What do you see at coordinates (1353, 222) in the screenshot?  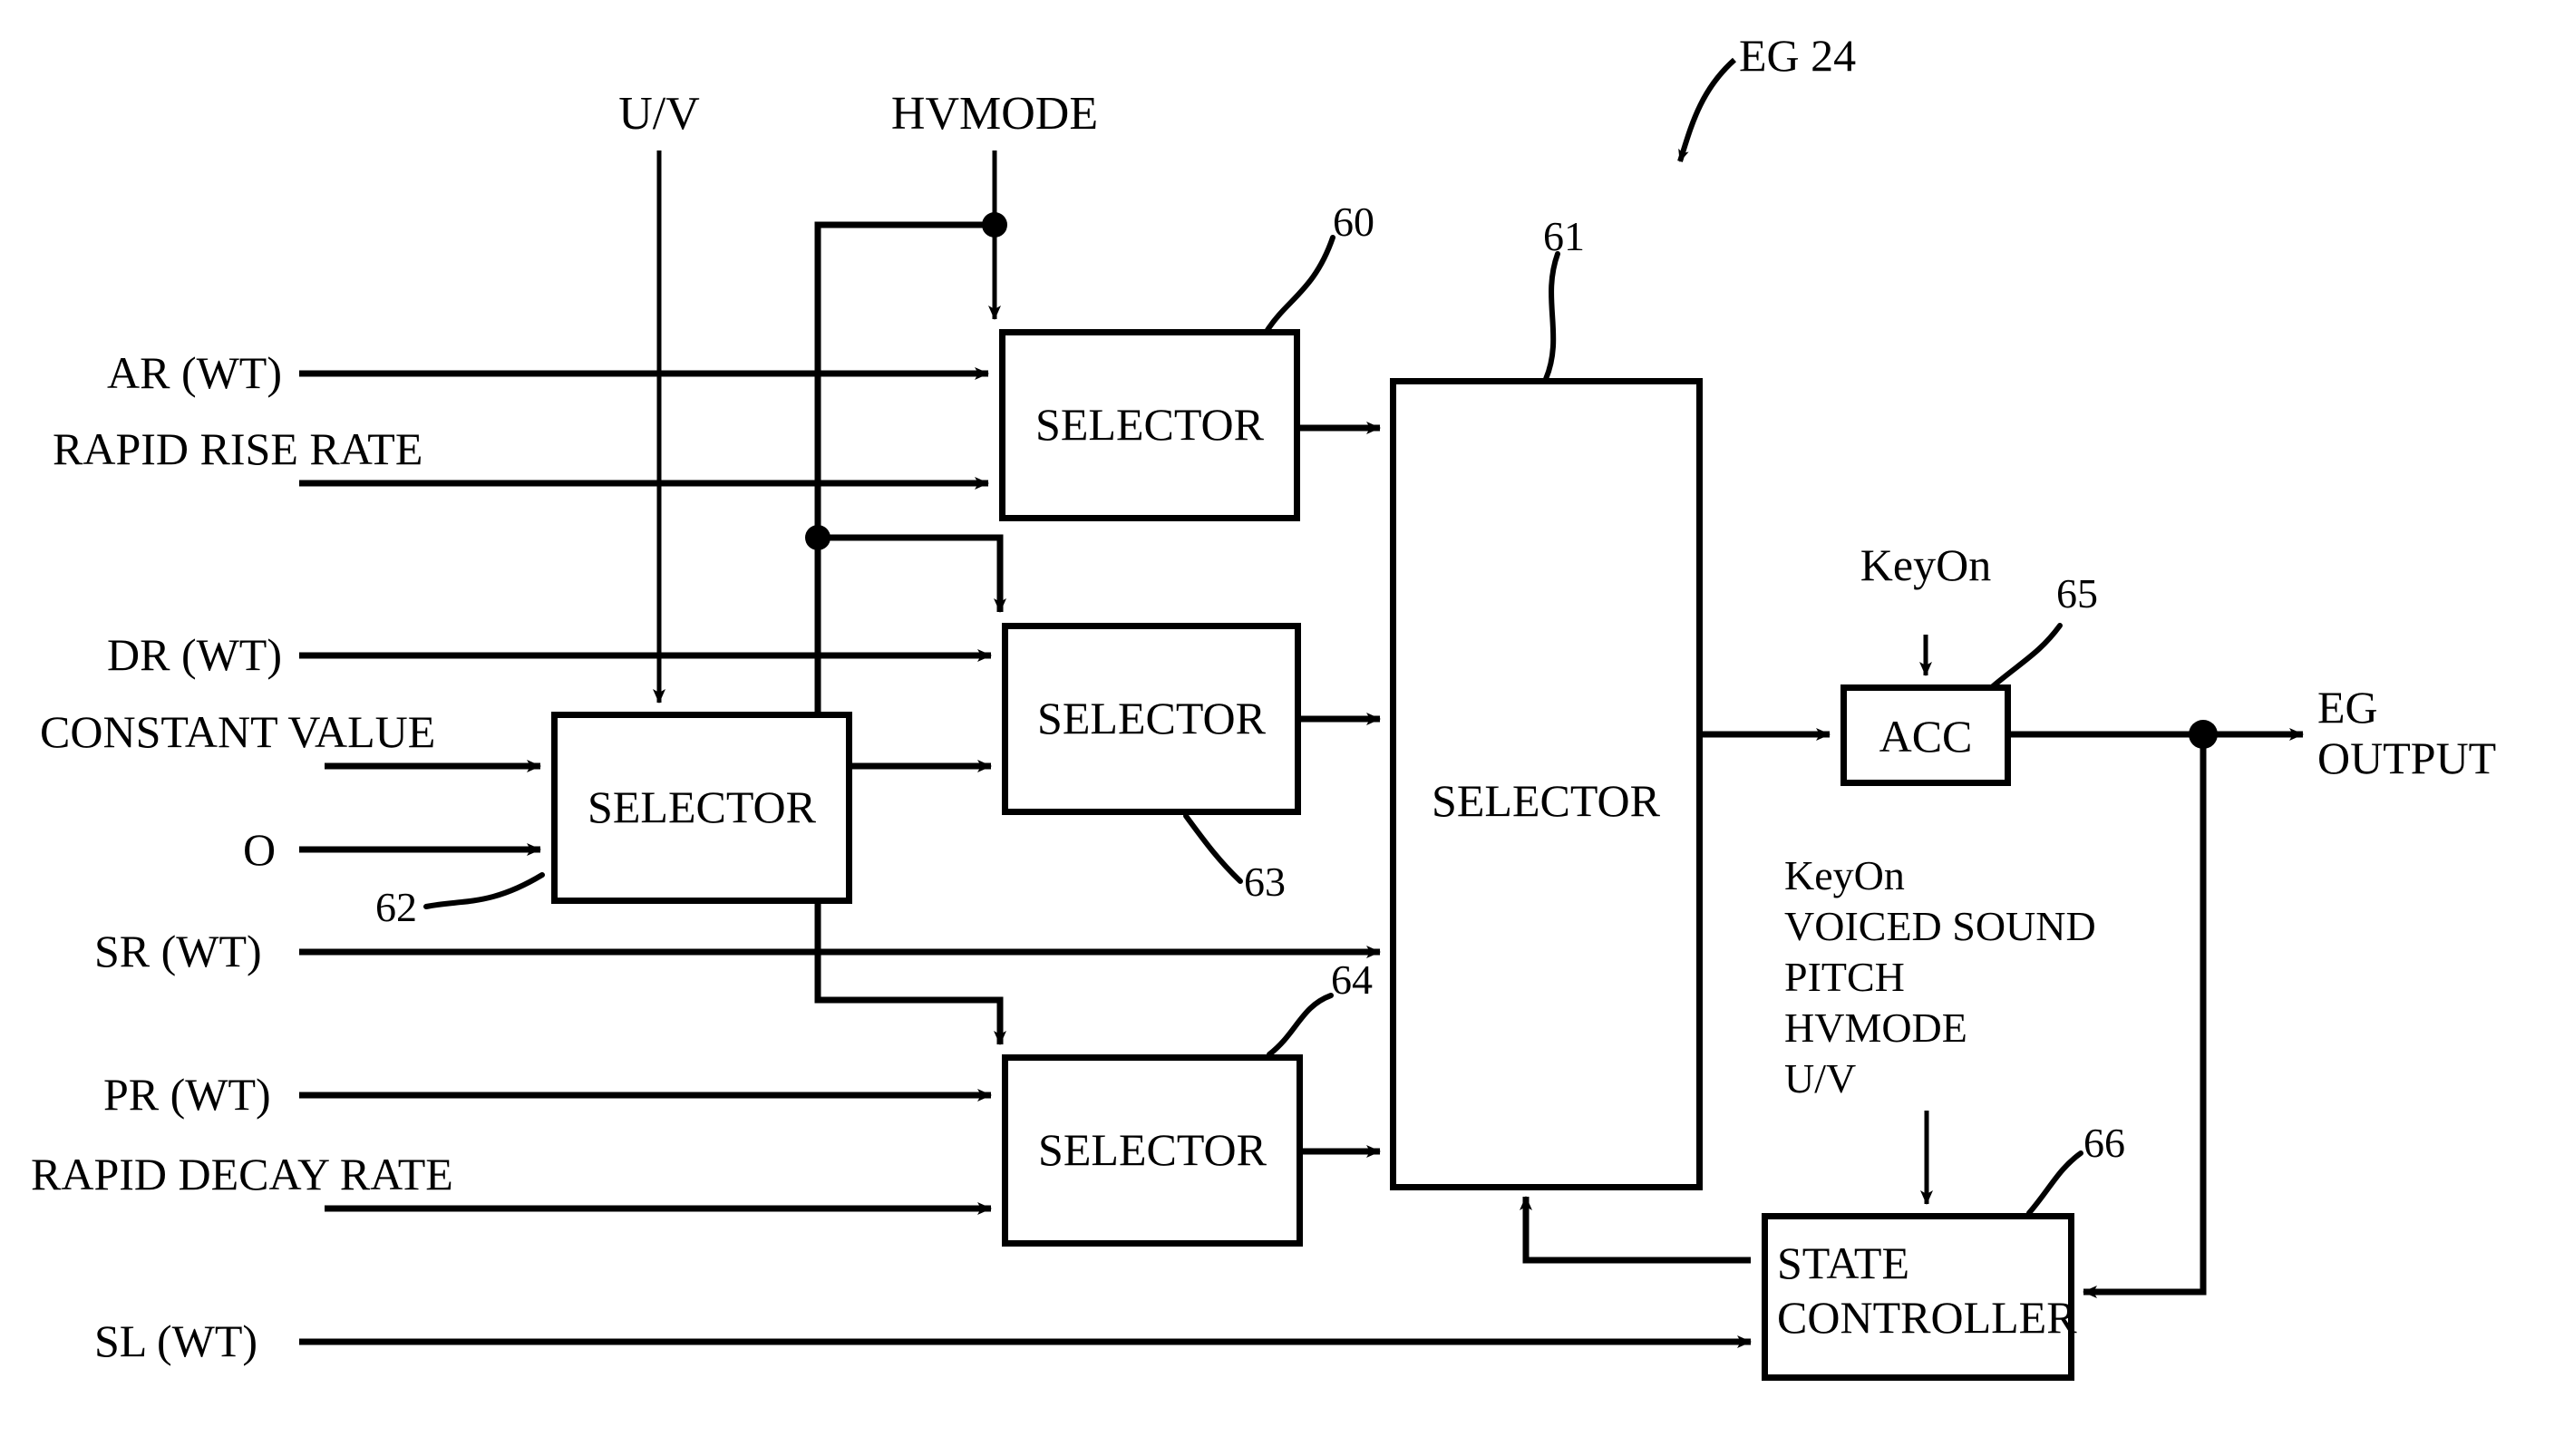 I see `reference-number-60: 60` at bounding box center [1353, 222].